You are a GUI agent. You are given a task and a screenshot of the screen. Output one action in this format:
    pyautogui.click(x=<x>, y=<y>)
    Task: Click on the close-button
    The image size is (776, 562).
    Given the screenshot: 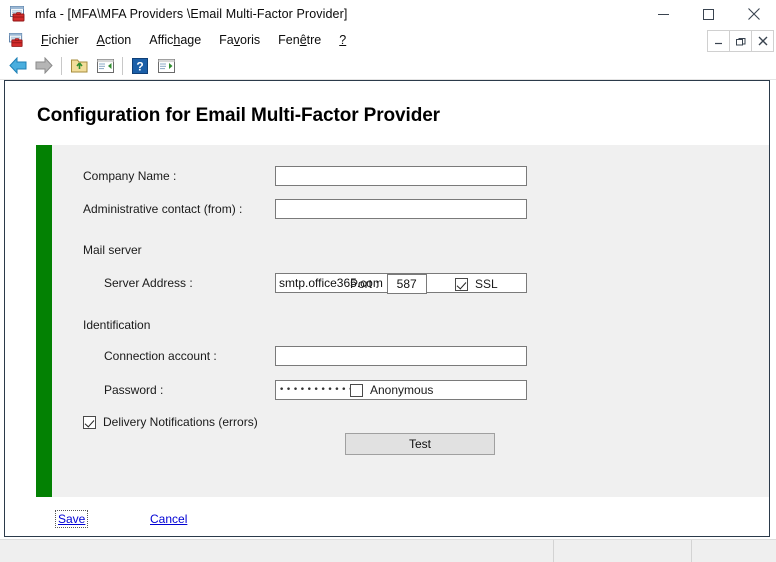 What is the action you would take?
    pyautogui.click(x=753, y=14)
    